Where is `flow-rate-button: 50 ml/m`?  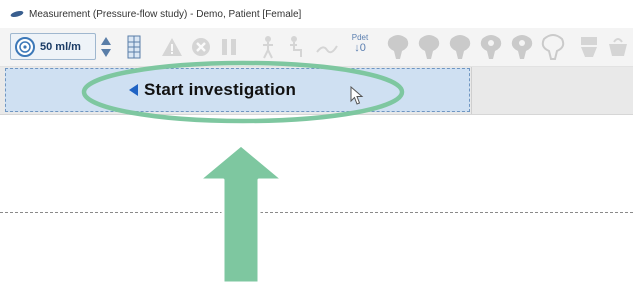
flow-rate-button: 50 ml/m is located at coordinates (53, 46).